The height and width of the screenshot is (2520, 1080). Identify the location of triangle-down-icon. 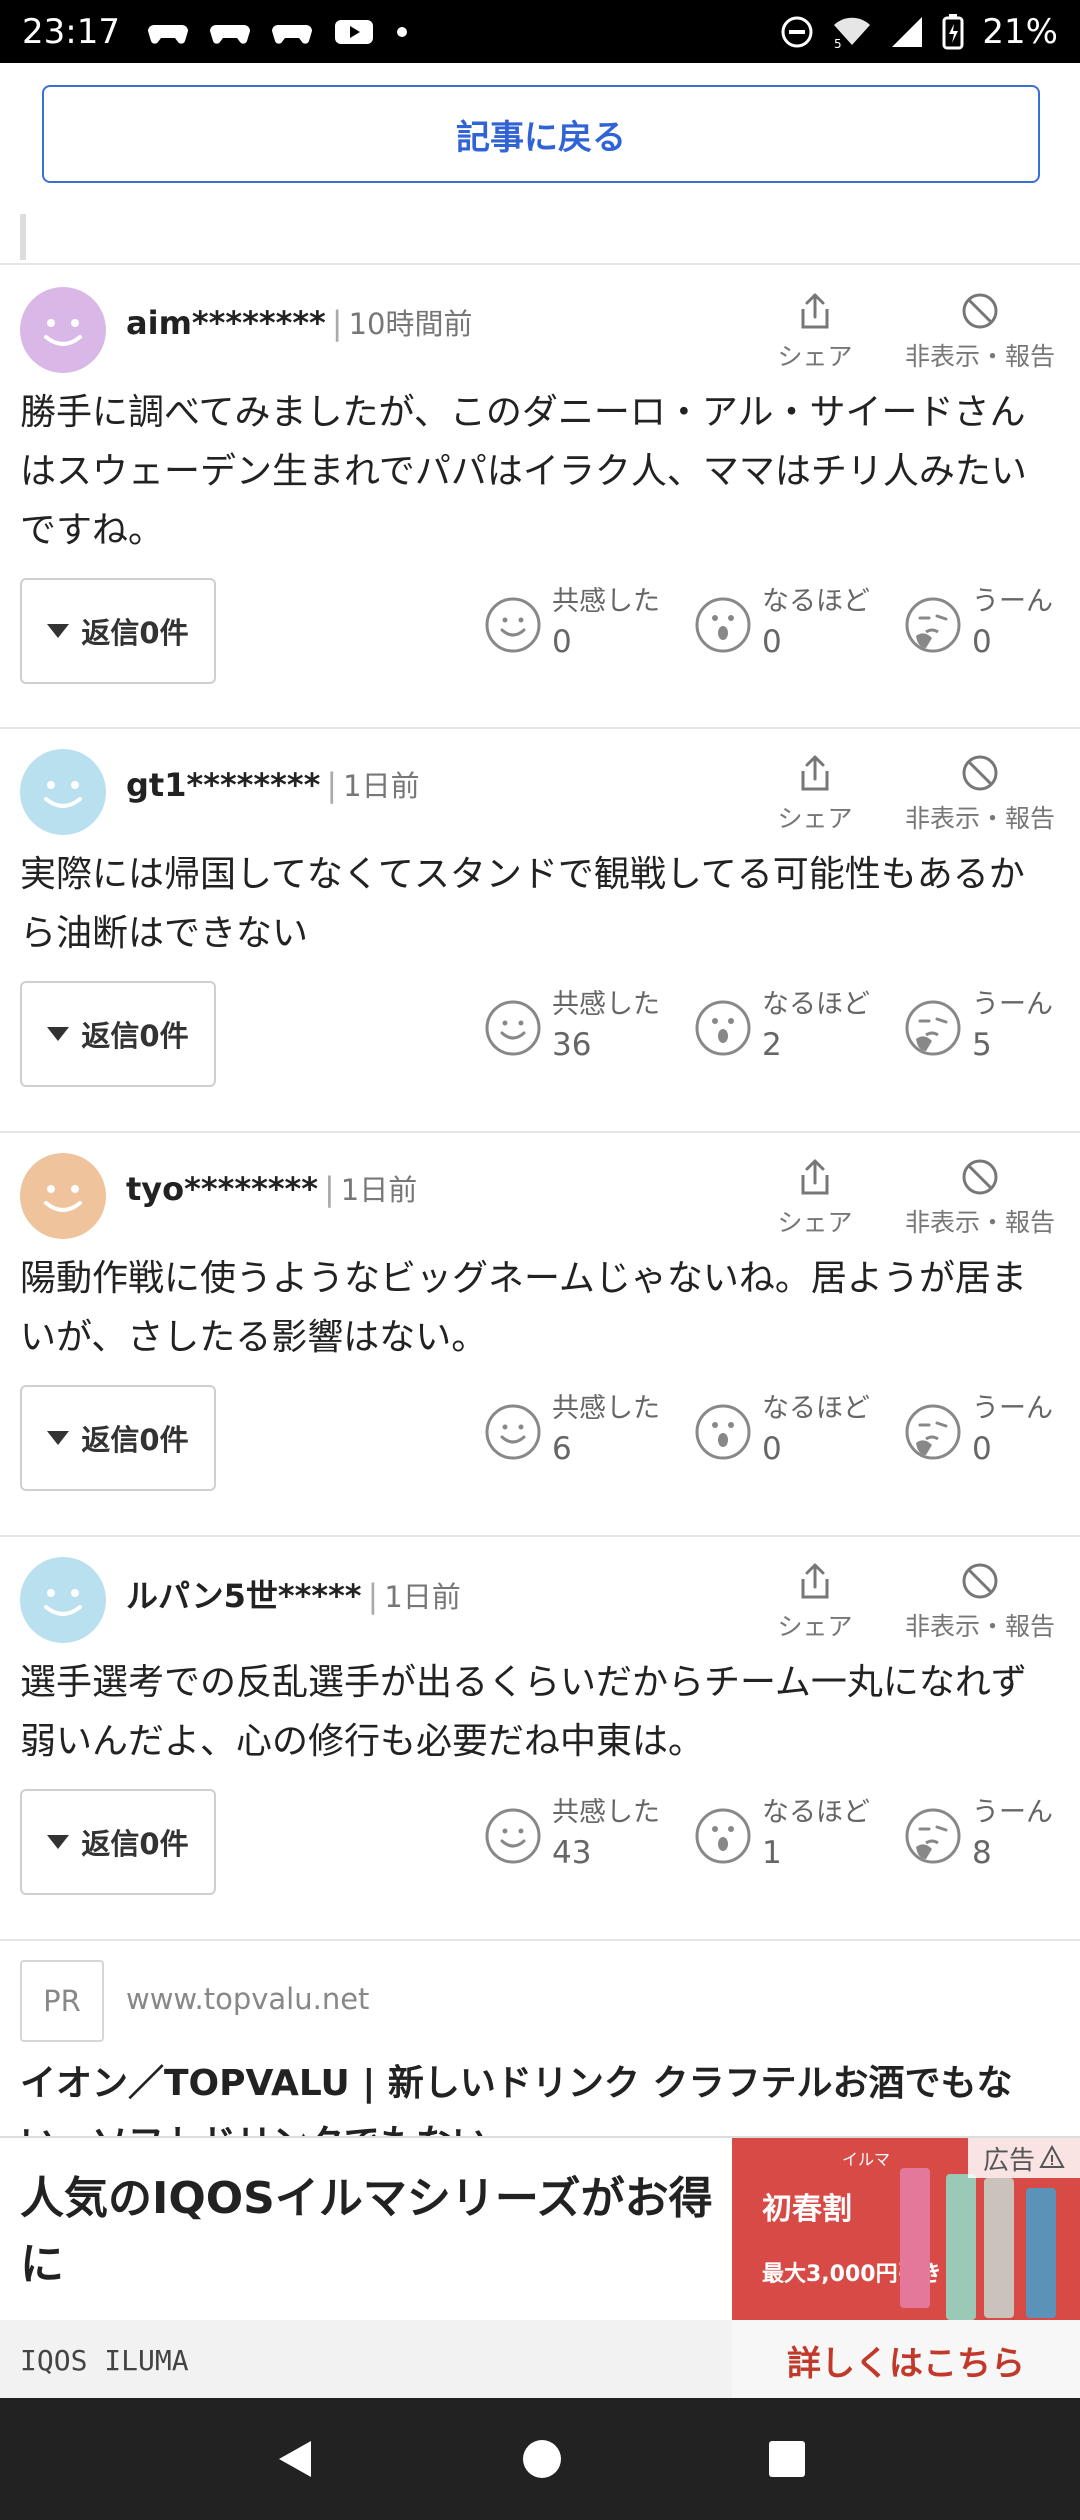
(58, 1034).